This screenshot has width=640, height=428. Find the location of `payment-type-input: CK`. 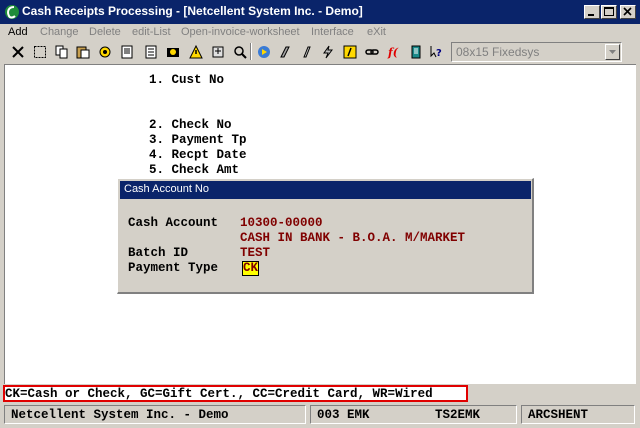

payment-type-input: CK is located at coordinates (251, 268).